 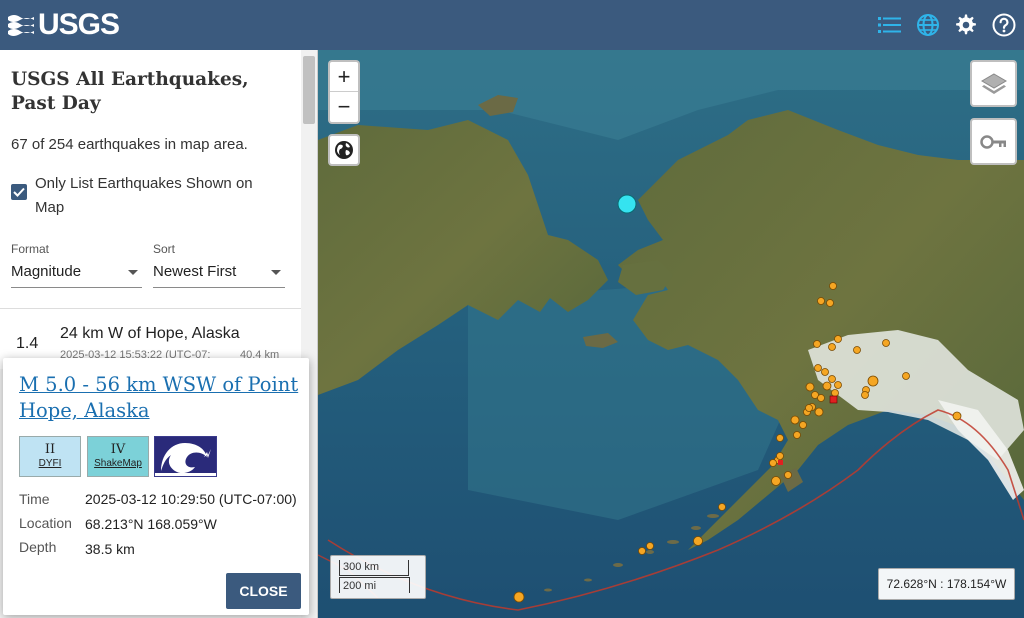 I want to click on earthquake-count: 67 of 254 earthquakes in map area., so click(x=129, y=144).